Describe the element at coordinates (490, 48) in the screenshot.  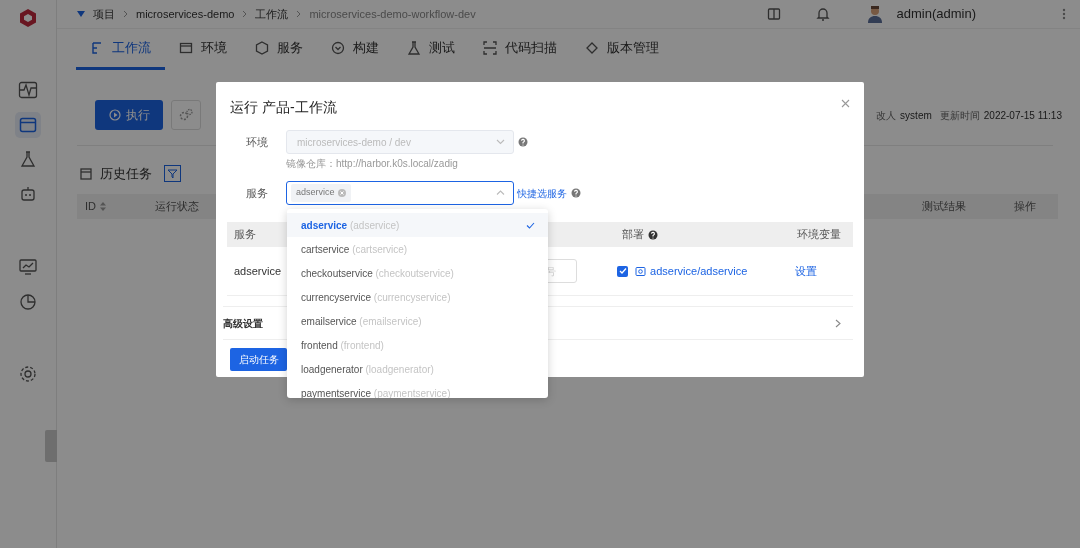
I see `scan-icon` at that location.